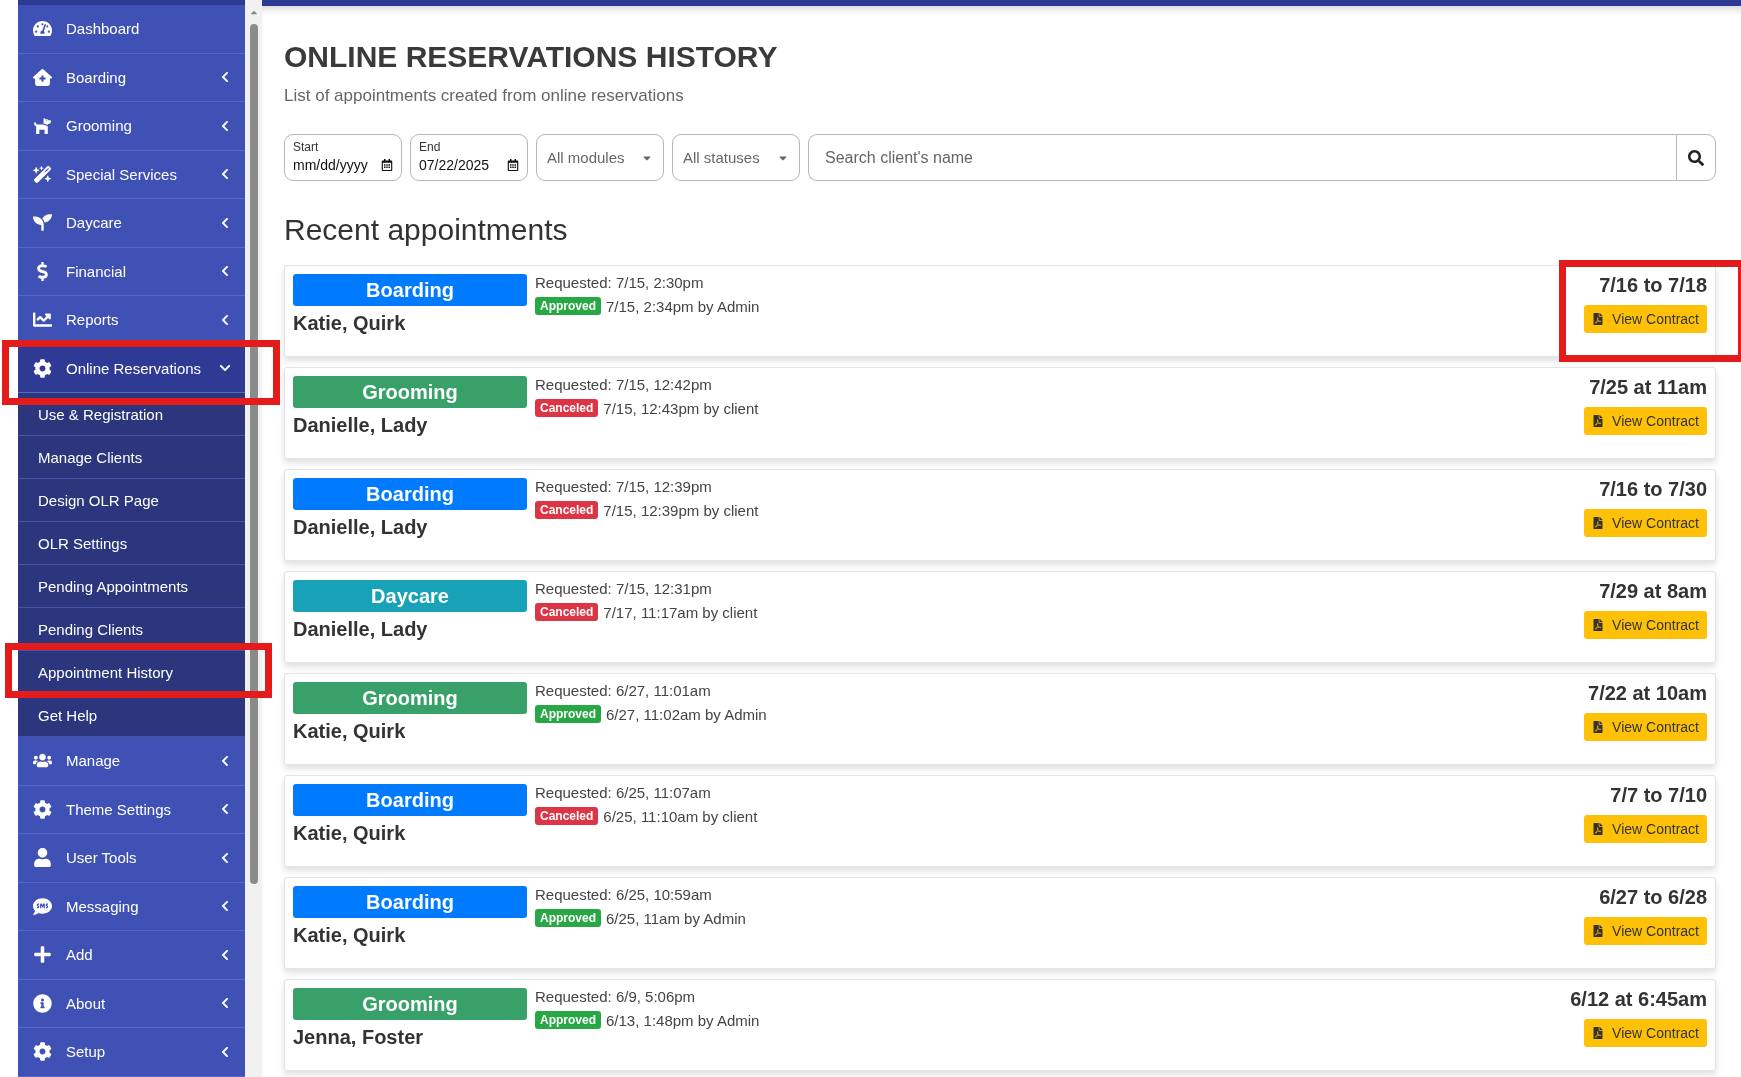  What do you see at coordinates (1653, 591) in the screenshot?
I see `appointment-date: 7/29 at 8am` at bounding box center [1653, 591].